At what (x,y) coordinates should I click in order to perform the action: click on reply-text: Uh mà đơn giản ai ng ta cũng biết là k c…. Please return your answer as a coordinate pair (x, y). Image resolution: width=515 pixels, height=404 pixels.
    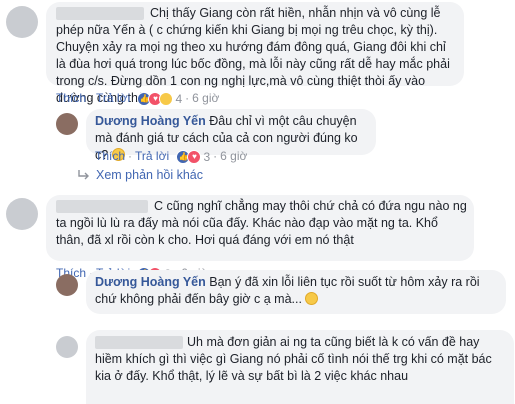
    Looking at the image, I should click on (293, 359).